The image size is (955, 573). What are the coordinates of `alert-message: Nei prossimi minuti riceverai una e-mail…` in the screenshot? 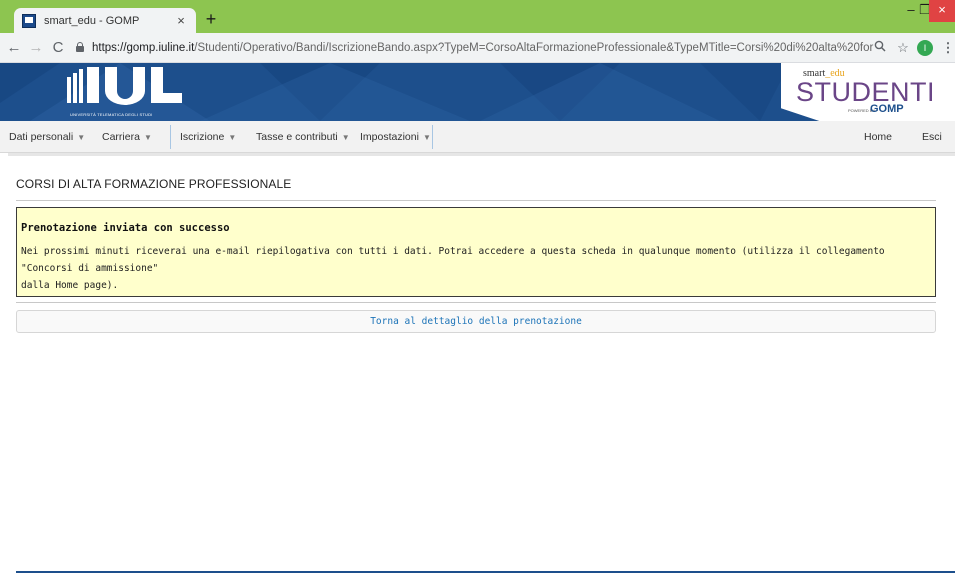 It's located at (476, 268).